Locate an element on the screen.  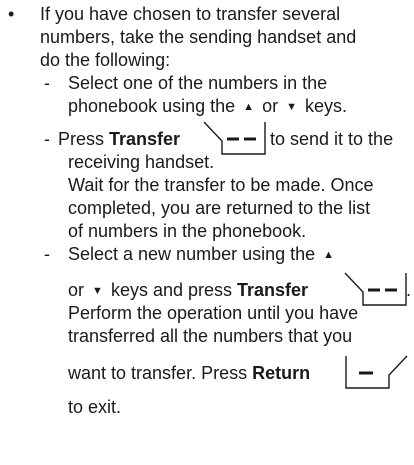
step3-line5-pre: want to transfer. Press is located at coordinates (158, 373).